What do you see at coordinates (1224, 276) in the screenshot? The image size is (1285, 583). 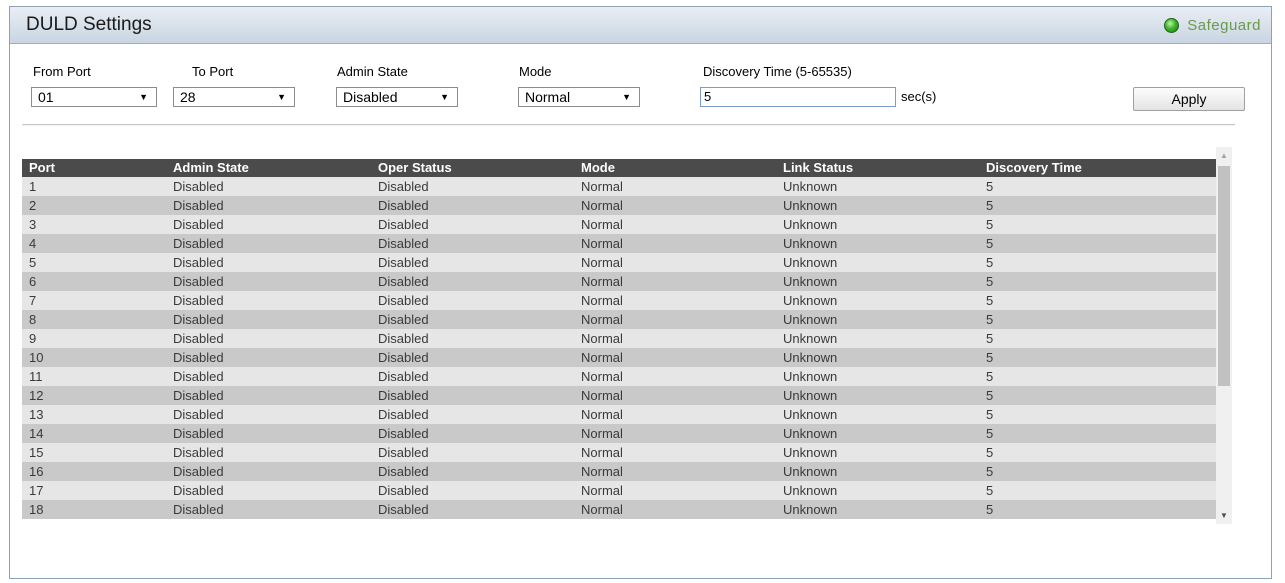 I see `scrollbar-thumb` at bounding box center [1224, 276].